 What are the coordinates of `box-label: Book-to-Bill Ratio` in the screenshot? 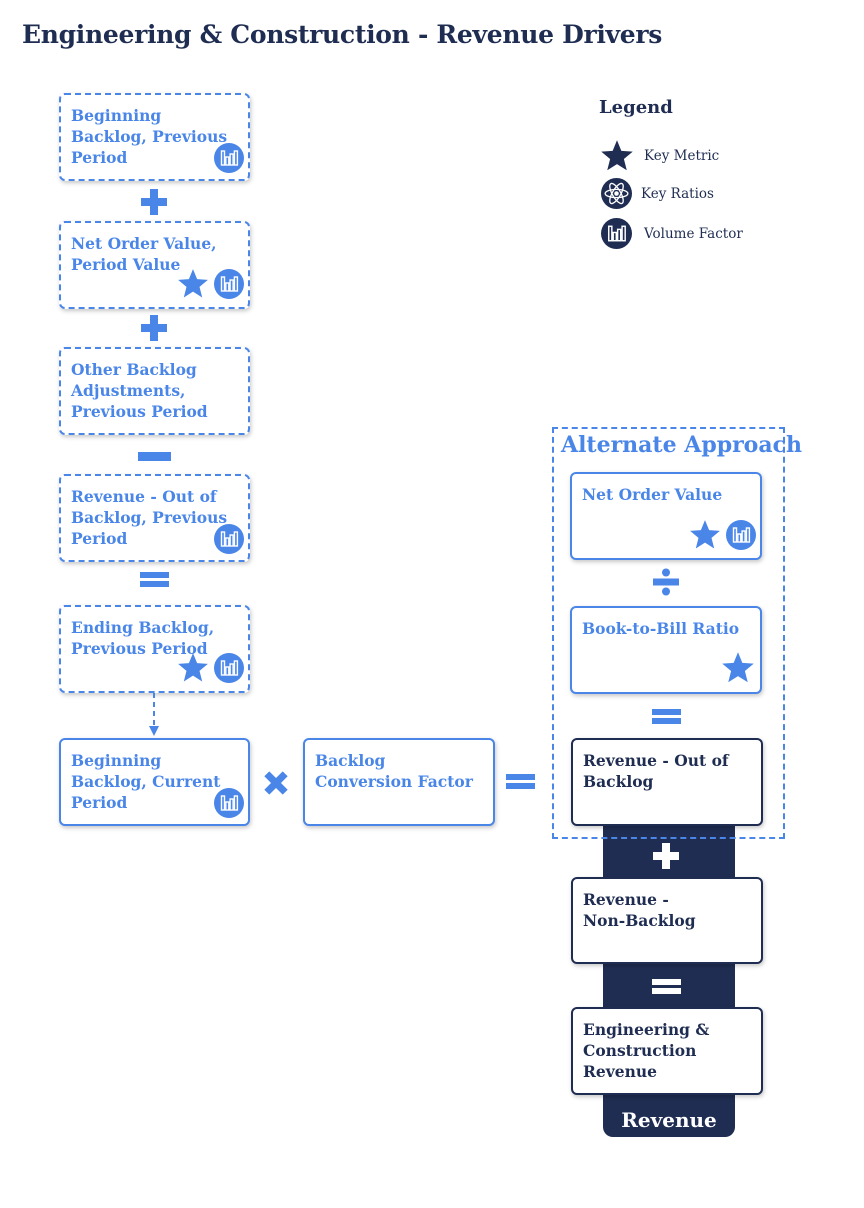 It's located at (661, 628).